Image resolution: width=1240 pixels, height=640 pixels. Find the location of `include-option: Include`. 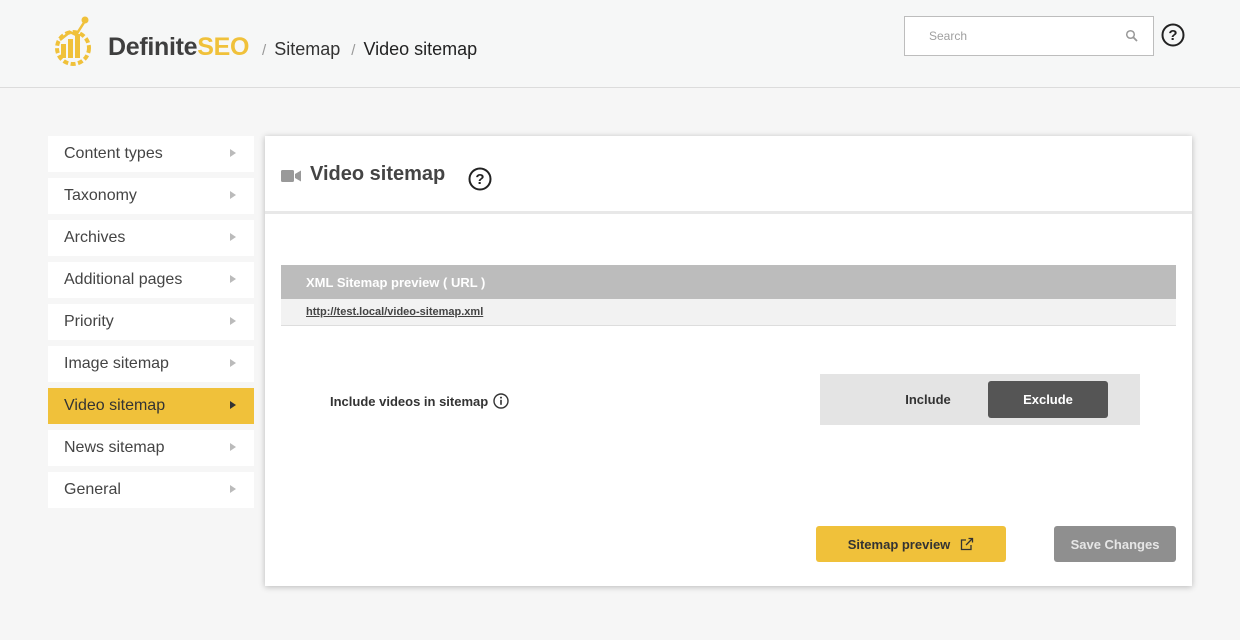

include-option: Include is located at coordinates (928, 399).